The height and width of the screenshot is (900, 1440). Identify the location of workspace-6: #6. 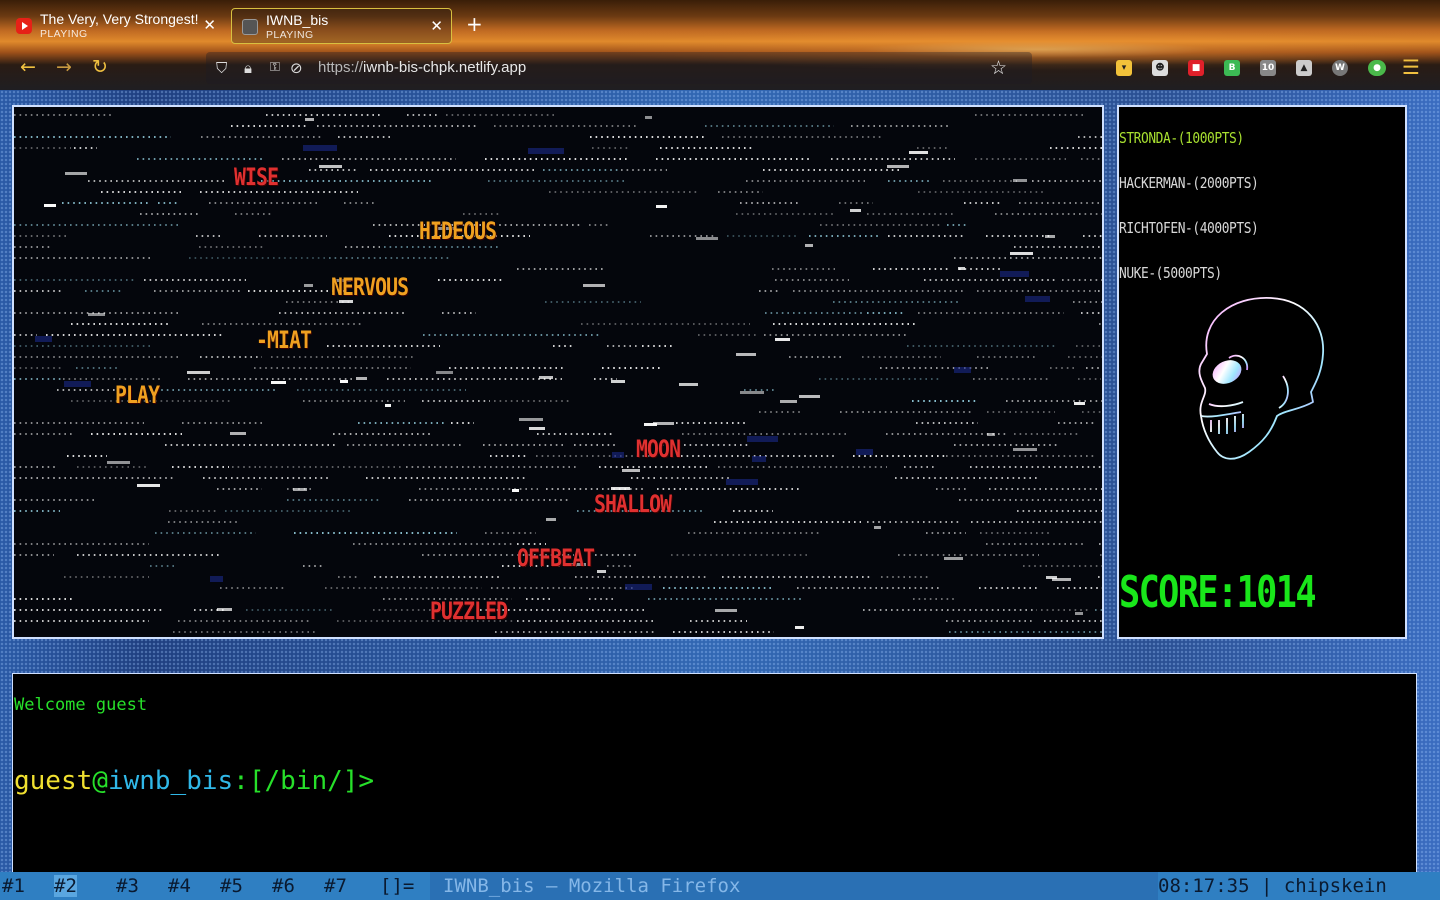
(283, 886).